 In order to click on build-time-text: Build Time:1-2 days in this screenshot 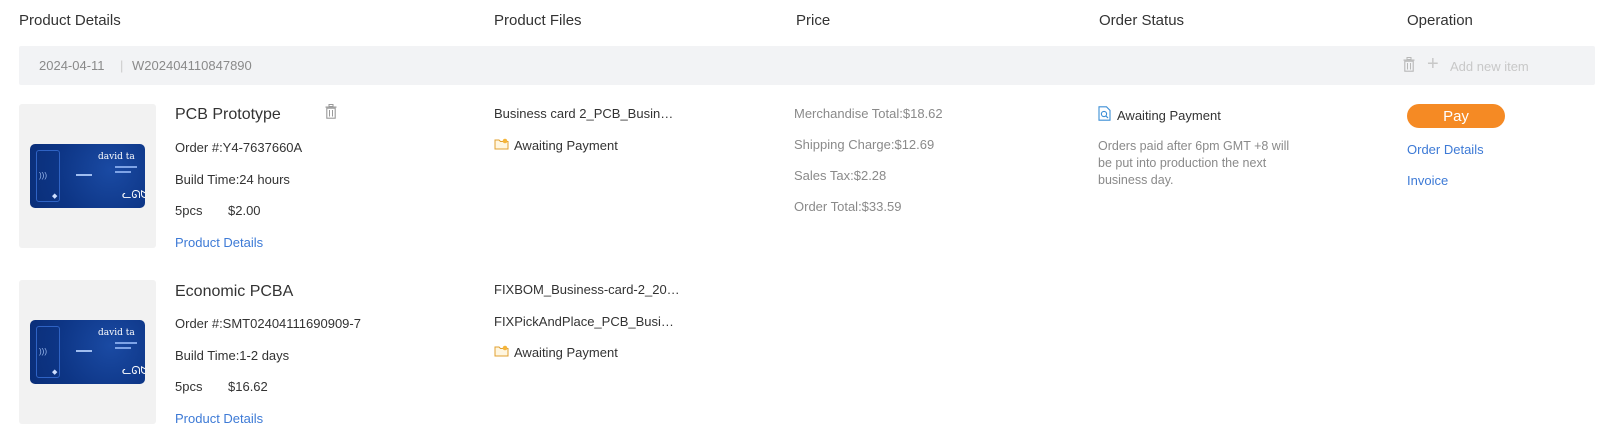, I will do `click(232, 355)`.